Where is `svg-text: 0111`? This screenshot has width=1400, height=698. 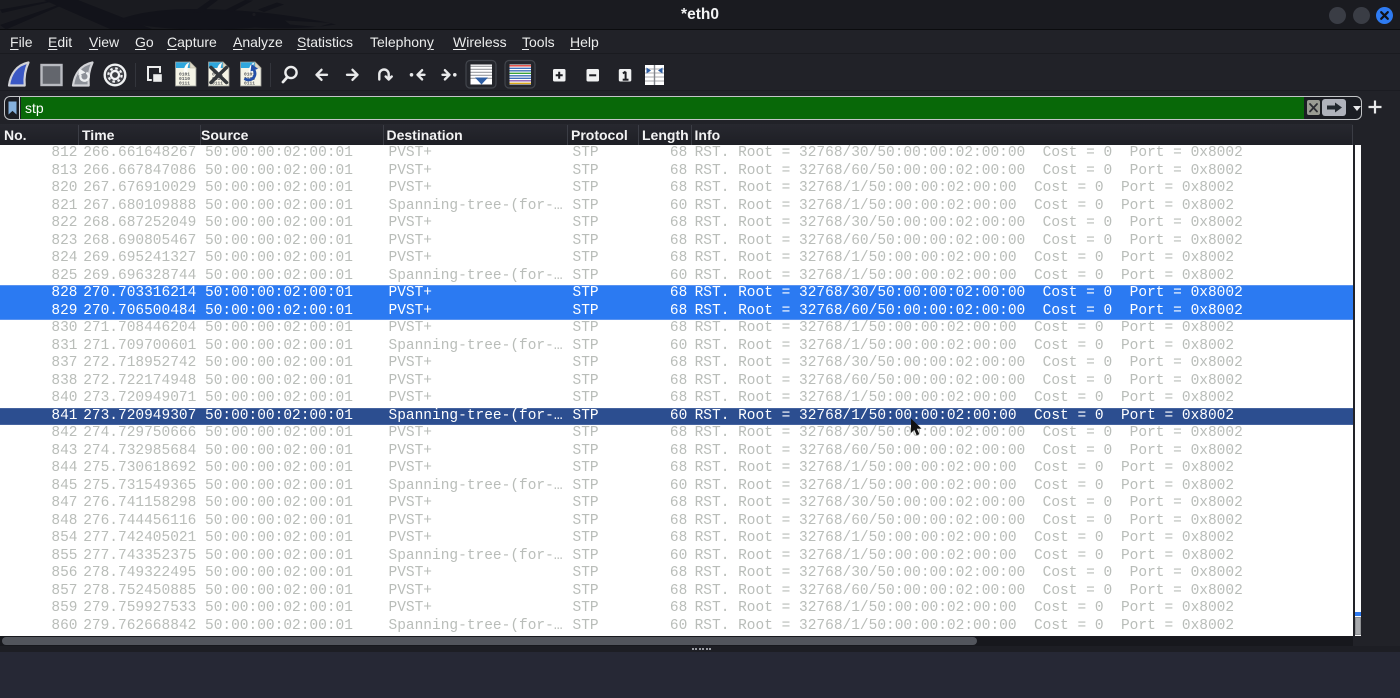
svg-text: 0111 is located at coordinates (184, 84).